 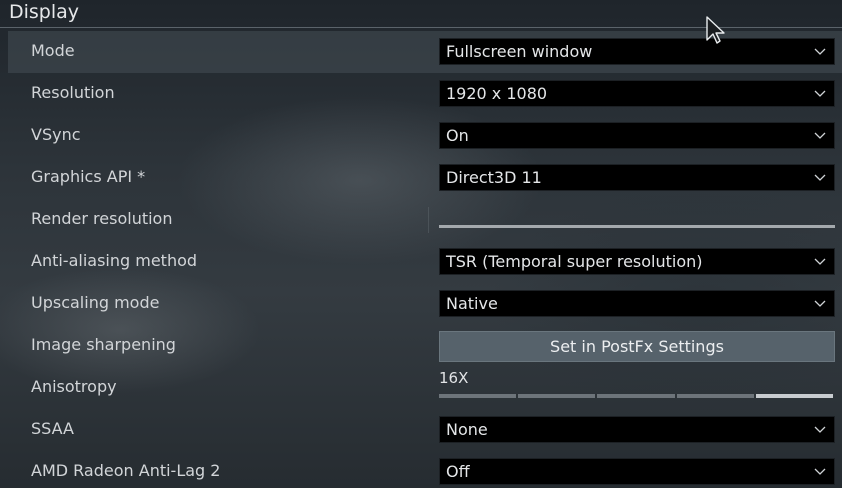 What do you see at coordinates (425, 94) in the screenshot?
I see `setting-row-resolution: Resolution 1920 x 1080` at bounding box center [425, 94].